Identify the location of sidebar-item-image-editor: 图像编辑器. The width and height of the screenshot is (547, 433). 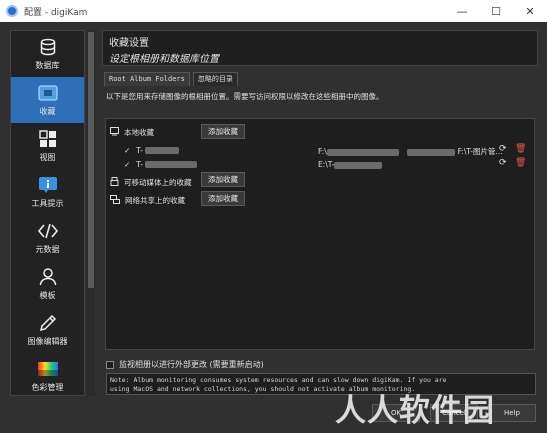
(47, 330).